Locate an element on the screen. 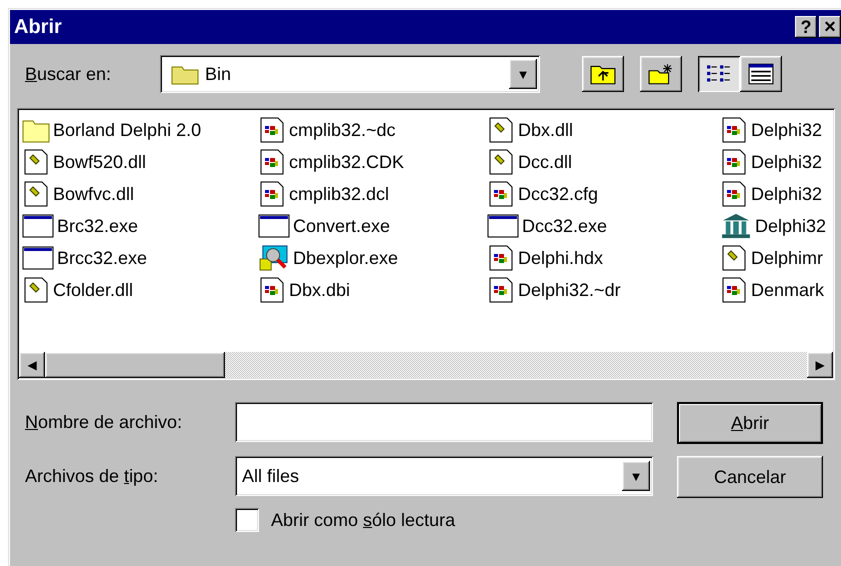 The image size is (841, 566). file-name: Delphi32.~dr is located at coordinates (569, 290).